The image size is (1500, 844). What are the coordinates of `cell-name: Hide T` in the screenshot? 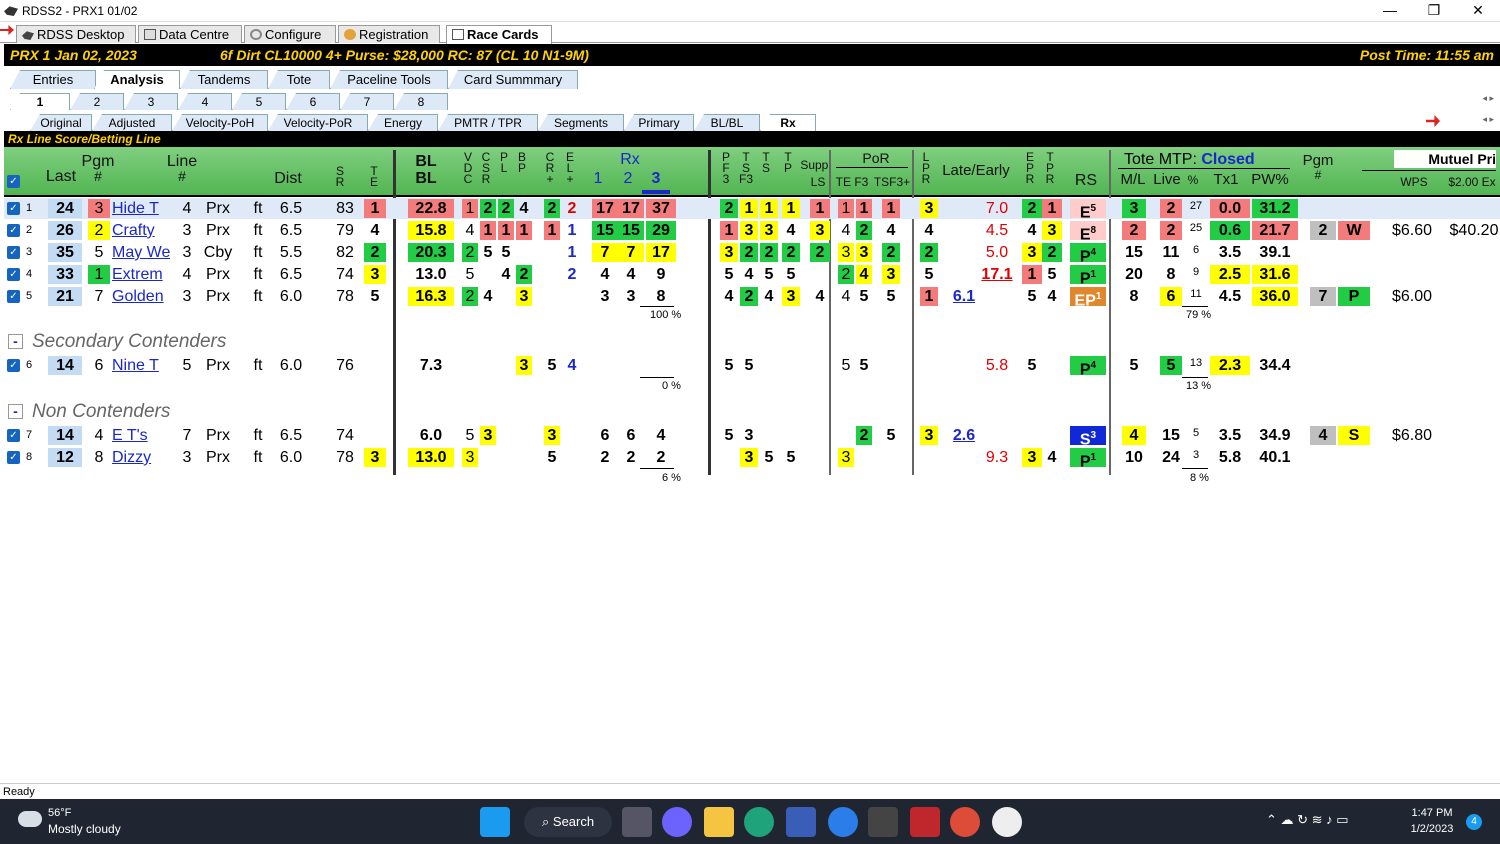 It's located at (141, 208).